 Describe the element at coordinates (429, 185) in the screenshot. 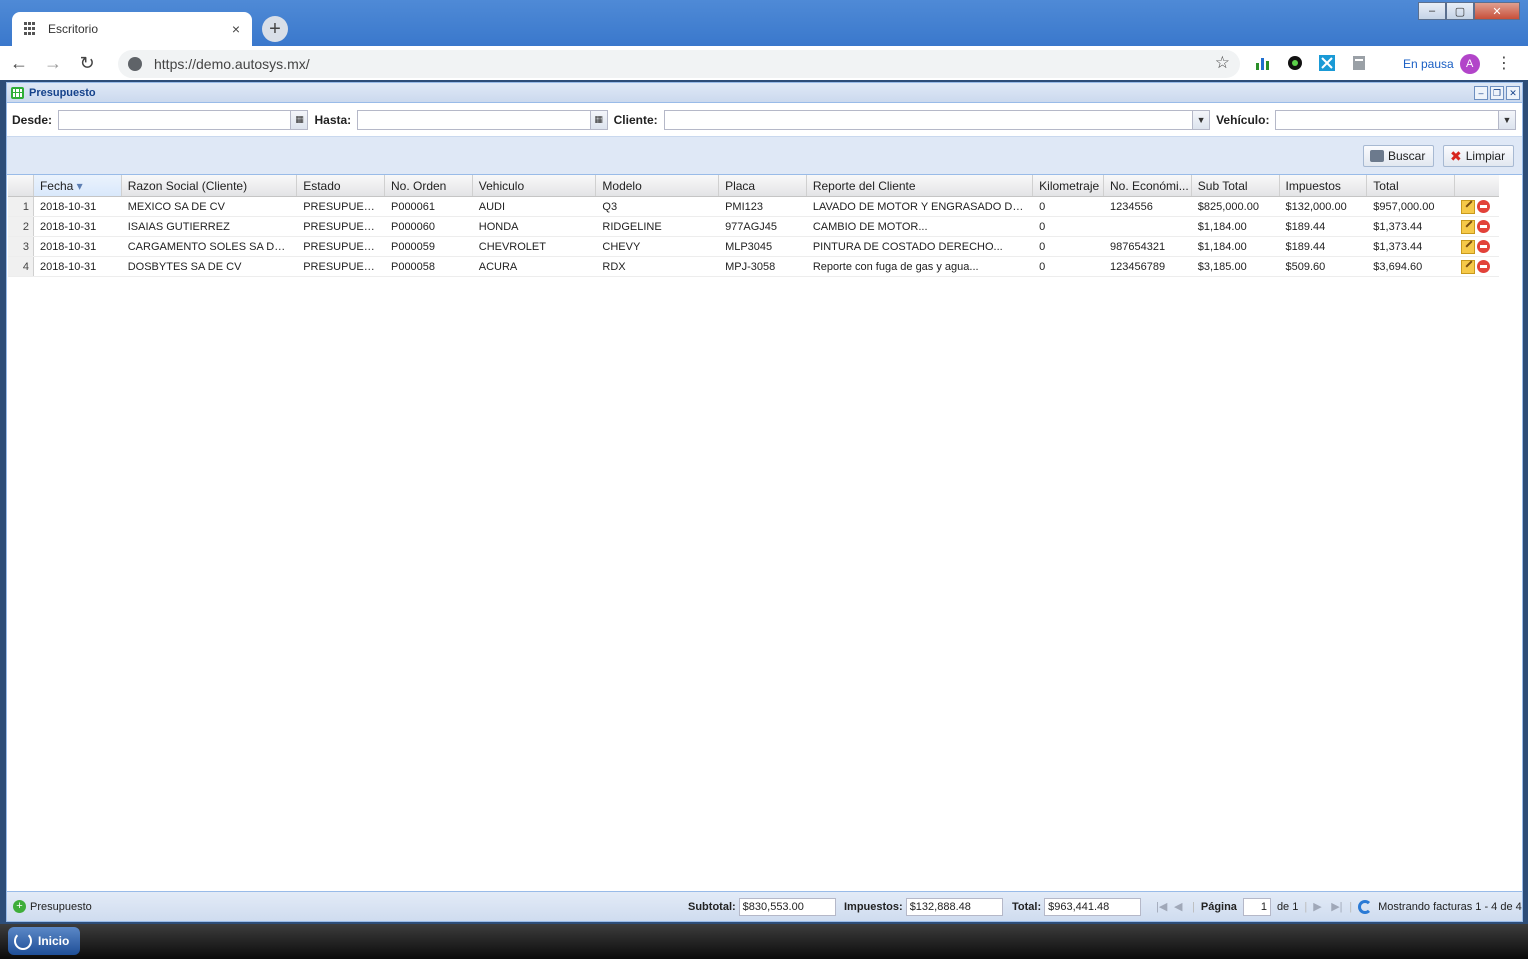

I see `column-header-no-orden: No. Orden` at that location.